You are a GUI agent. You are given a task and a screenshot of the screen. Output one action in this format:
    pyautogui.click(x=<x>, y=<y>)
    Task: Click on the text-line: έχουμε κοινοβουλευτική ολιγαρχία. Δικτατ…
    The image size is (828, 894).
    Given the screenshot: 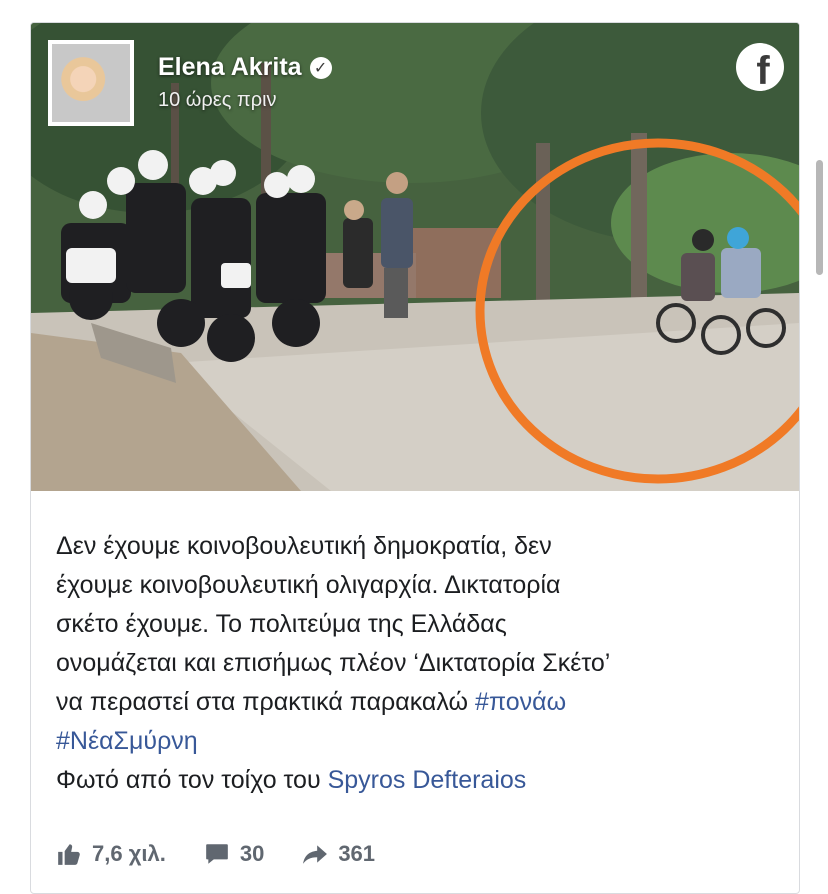 What is the action you would take?
    pyautogui.click(x=308, y=585)
    